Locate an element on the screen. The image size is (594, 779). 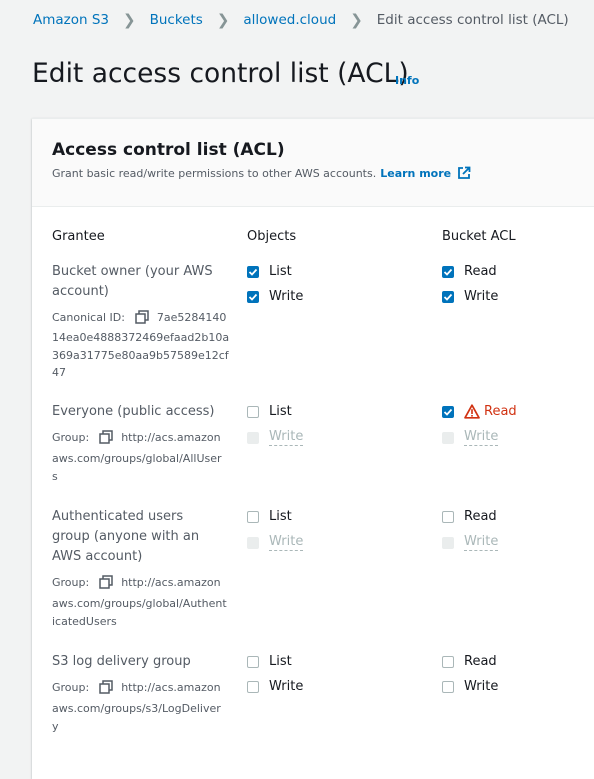
grantee-name-log-delivery: S3 log delivery group is located at coordinates (121, 661).